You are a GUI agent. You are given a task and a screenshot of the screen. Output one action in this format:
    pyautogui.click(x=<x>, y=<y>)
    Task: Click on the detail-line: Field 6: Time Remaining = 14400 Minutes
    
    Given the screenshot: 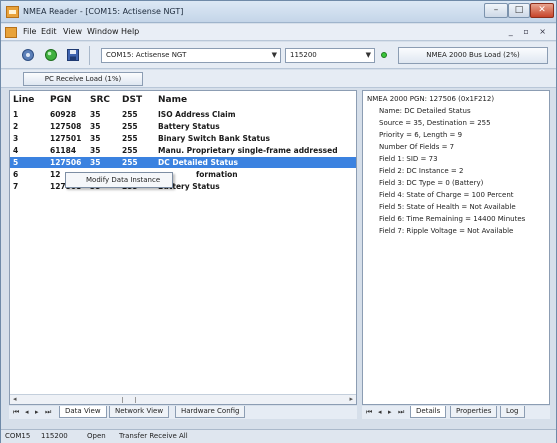 What is the action you would take?
    pyautogui.click(x=452, y=219)
    